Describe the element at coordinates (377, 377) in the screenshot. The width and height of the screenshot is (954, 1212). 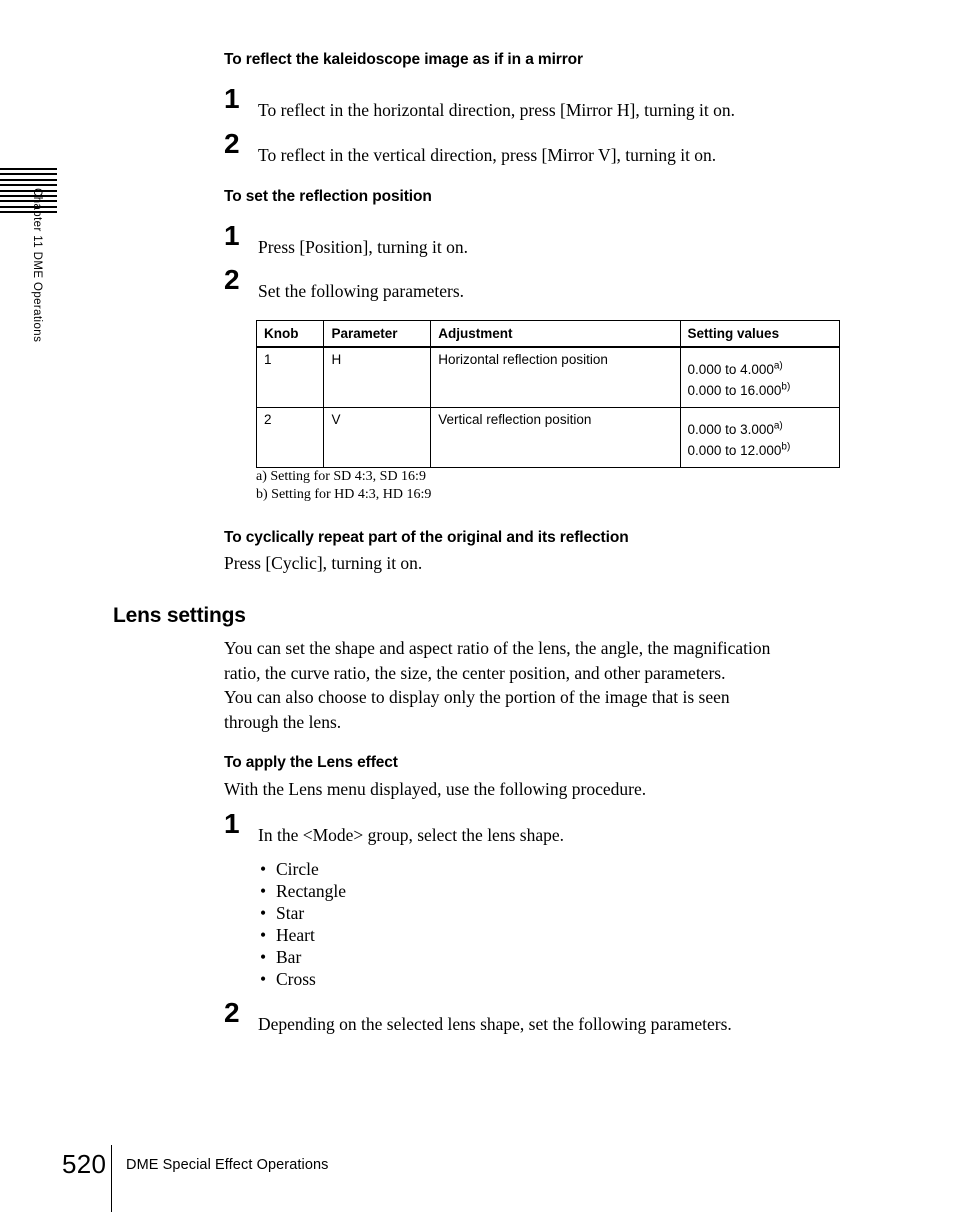
I see `cell-parameter: H` at that location.